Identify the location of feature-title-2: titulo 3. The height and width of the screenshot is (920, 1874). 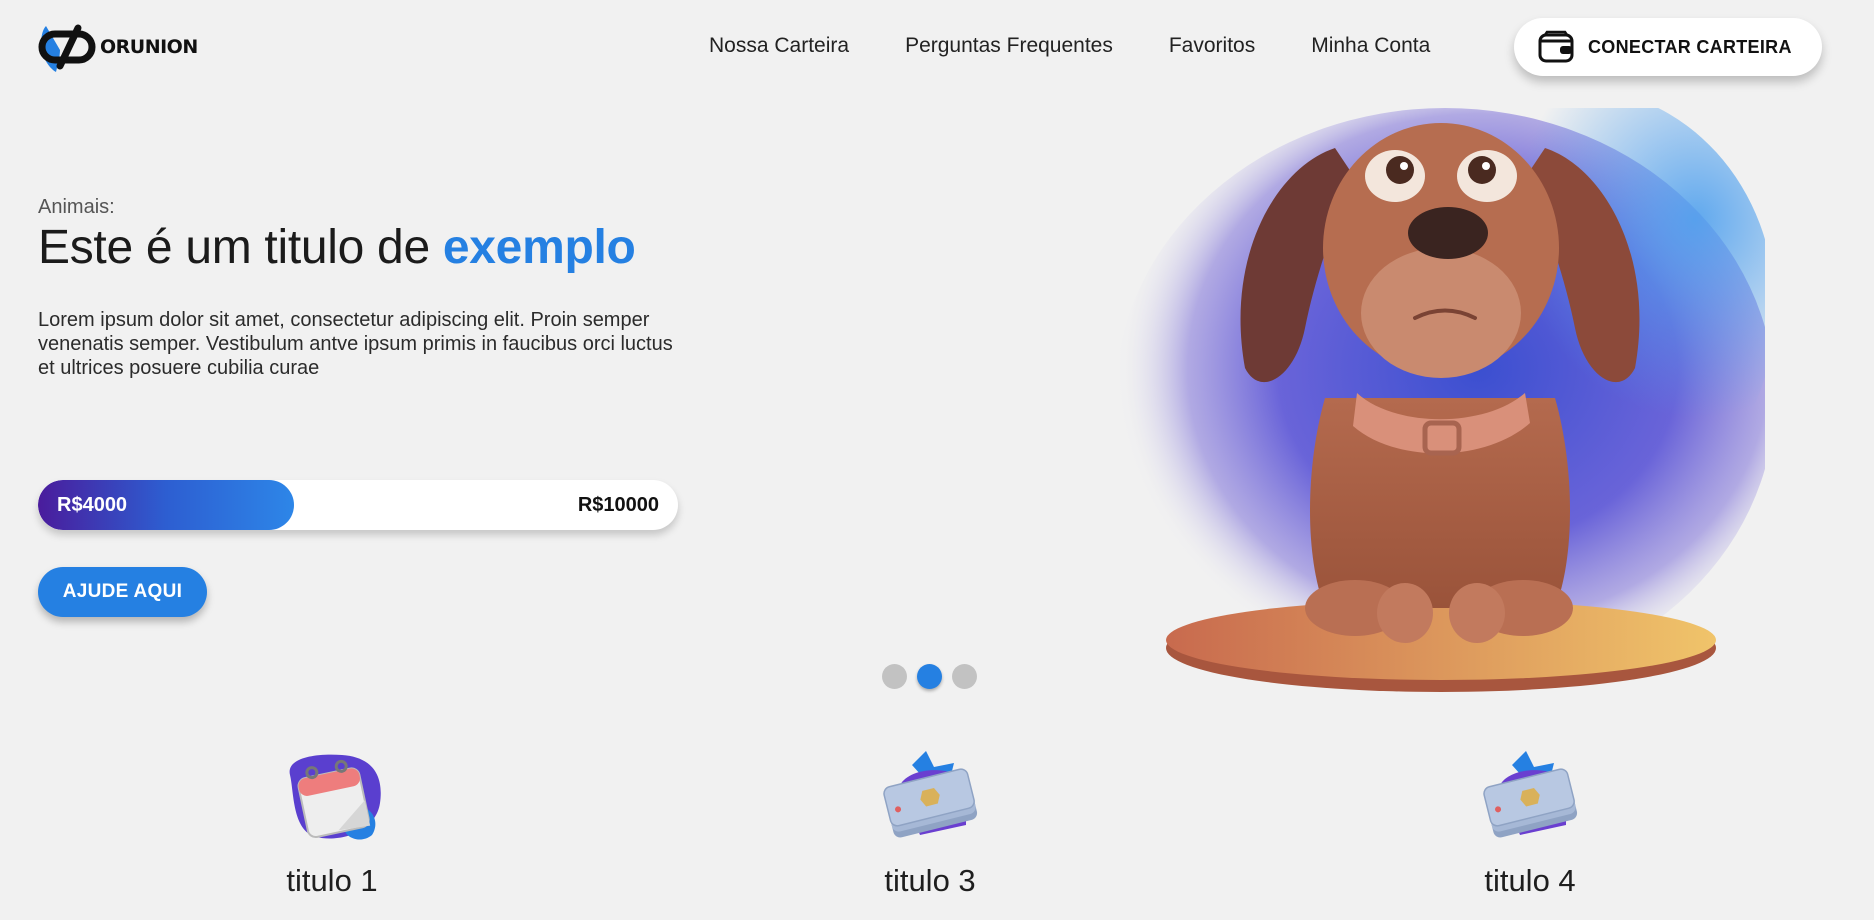
(930, 880).